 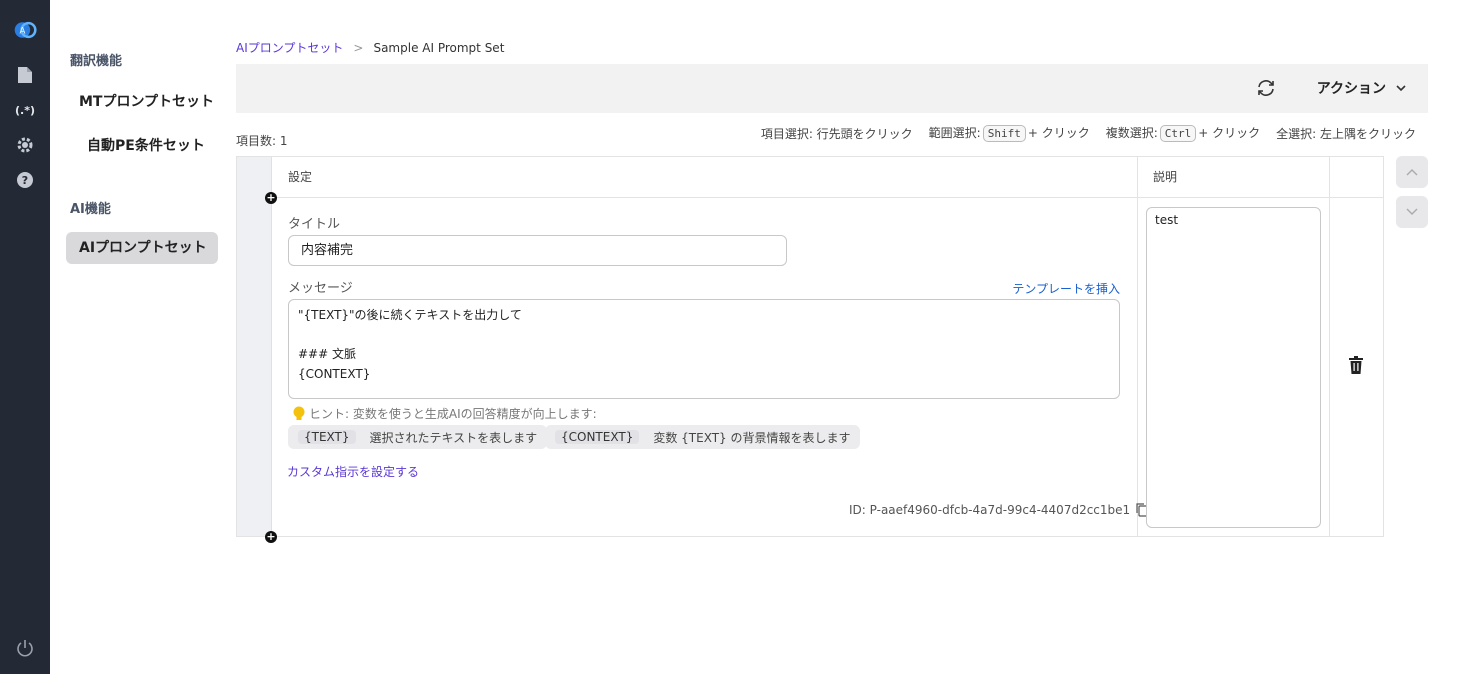 I want to click on move-down-button, so click(x=1412, y=212).